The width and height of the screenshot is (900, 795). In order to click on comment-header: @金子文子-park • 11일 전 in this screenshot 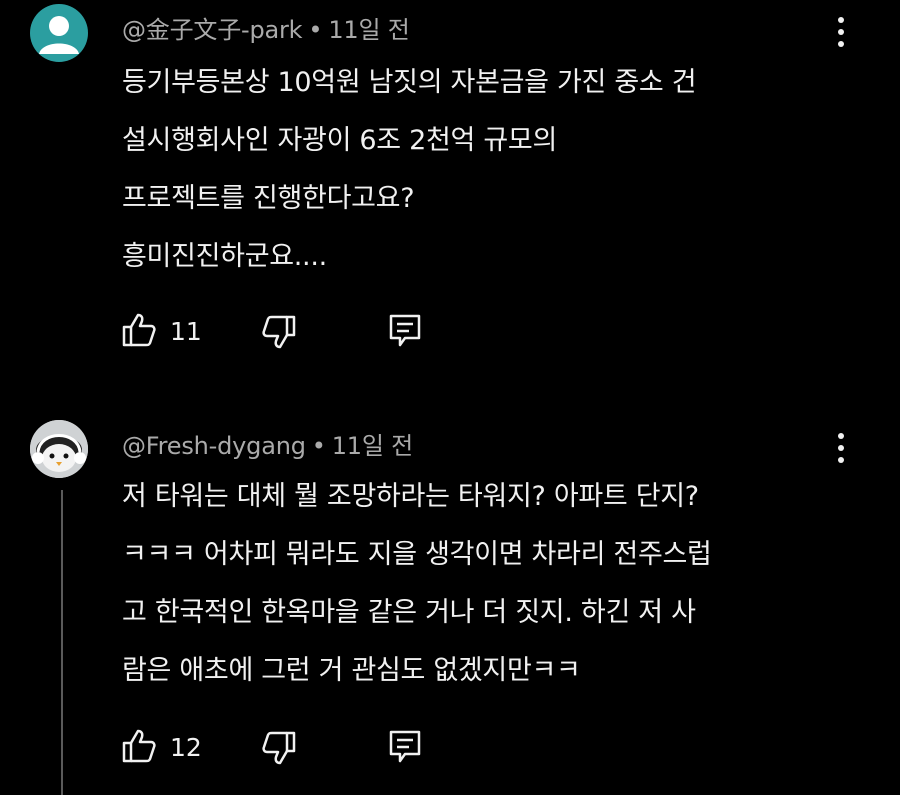, I will do `click(266, 27)`.